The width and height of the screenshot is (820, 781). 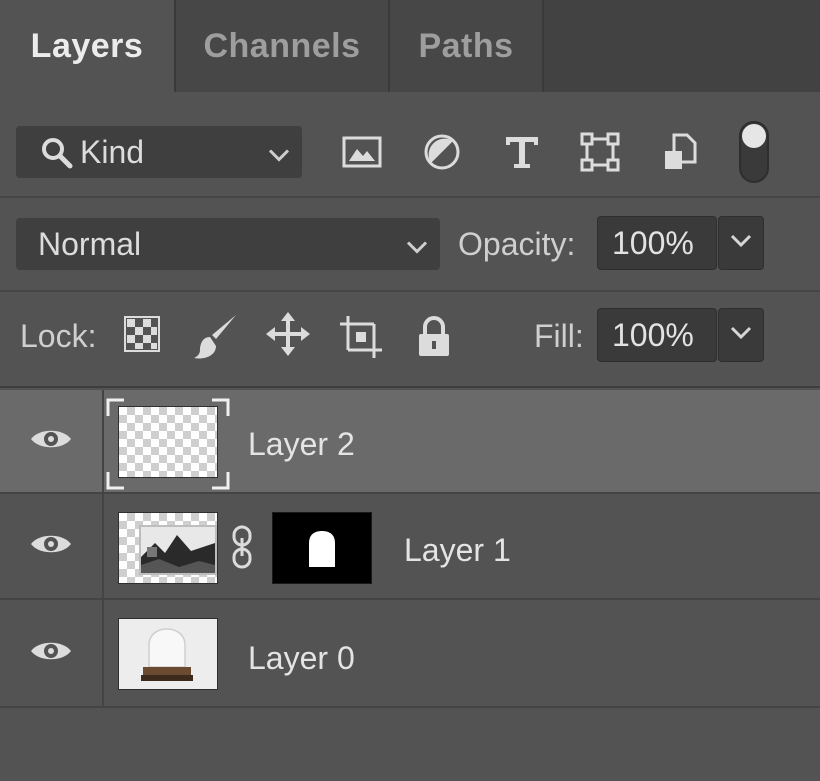 What do you see at coordinates (600, 152) in the screenshot?
I see `shape-filter-icon` at bounding box center [600, 152].